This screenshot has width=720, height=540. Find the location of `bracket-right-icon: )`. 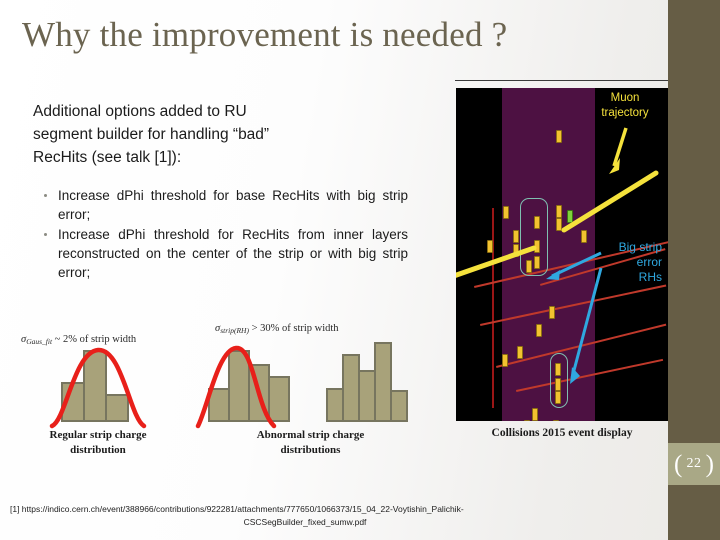

bracket-right-icon: ) is located at coordinates (709, 464).